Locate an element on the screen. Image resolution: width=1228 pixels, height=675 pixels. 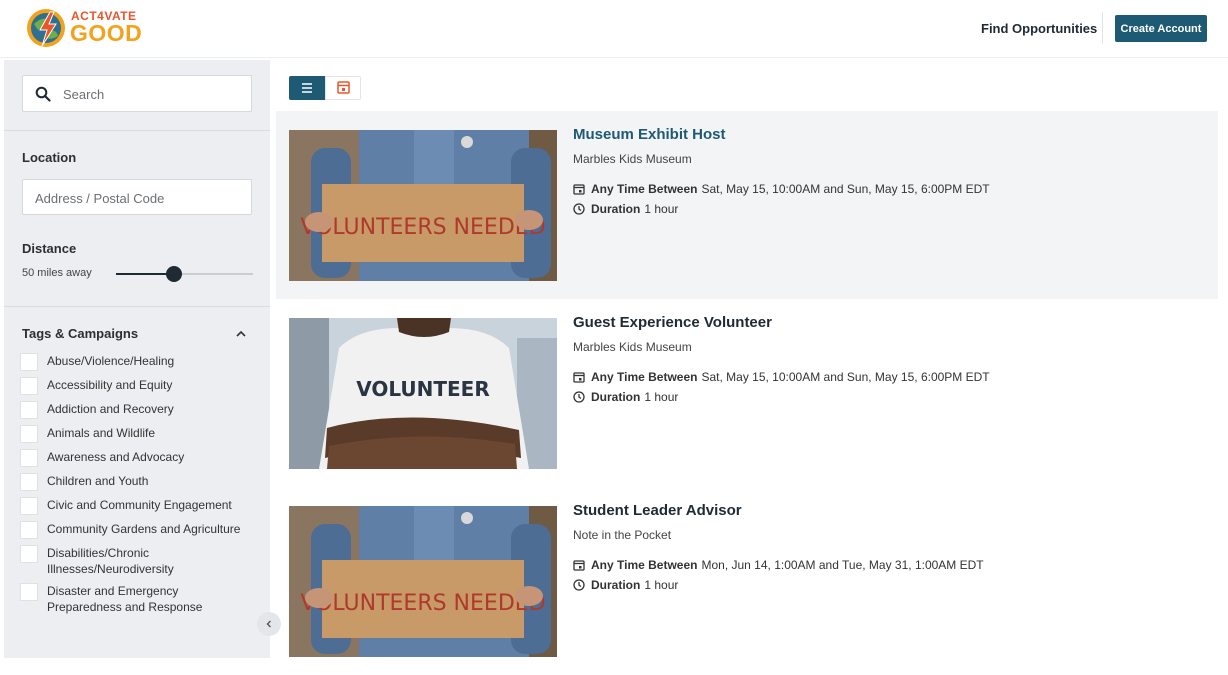
nav-divider is located at coordinates (1102, 28).